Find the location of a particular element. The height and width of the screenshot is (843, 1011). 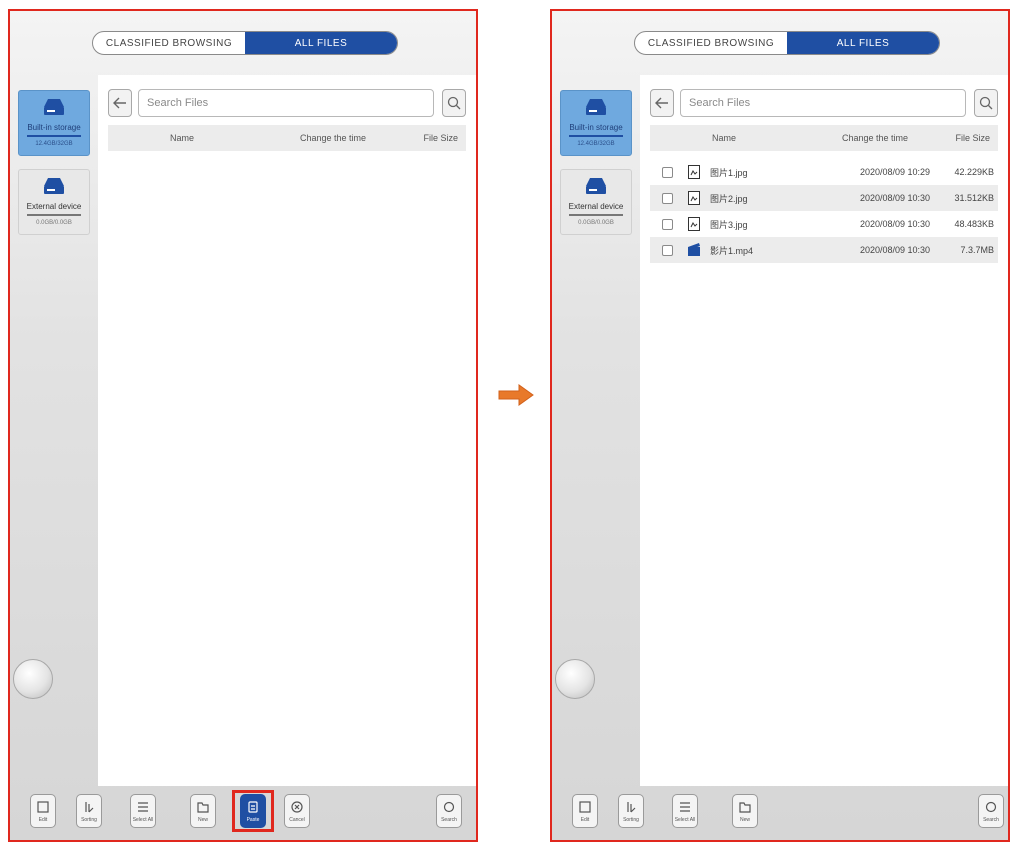

storage-capacity: 12.4GB/32GB is located at coordinates (596, 144).